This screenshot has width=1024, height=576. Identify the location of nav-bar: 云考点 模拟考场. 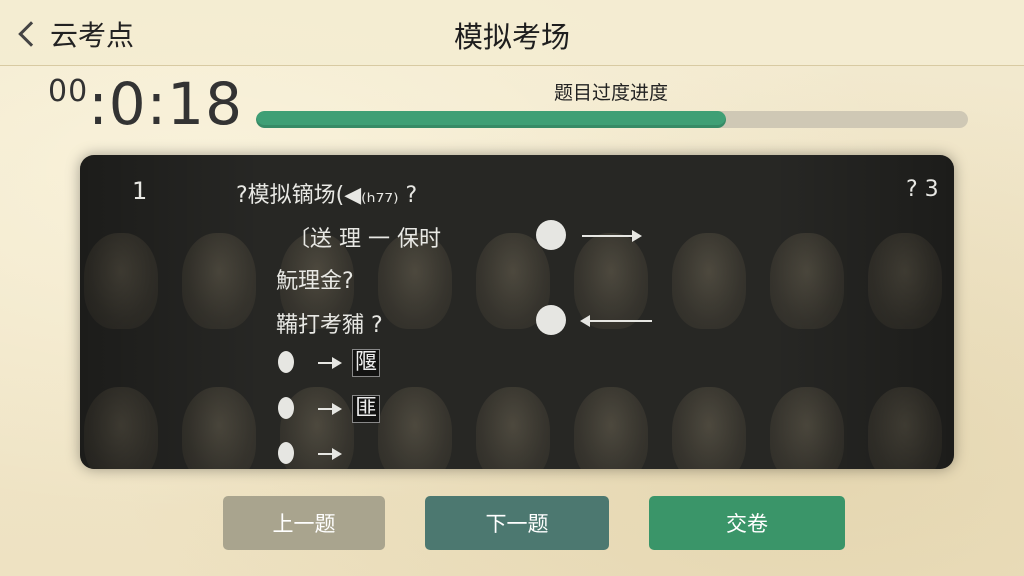
(512, 33).